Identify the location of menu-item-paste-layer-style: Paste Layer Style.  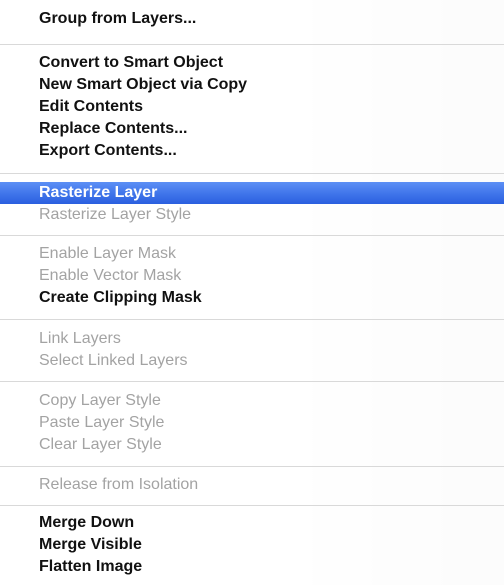
(102, 422).